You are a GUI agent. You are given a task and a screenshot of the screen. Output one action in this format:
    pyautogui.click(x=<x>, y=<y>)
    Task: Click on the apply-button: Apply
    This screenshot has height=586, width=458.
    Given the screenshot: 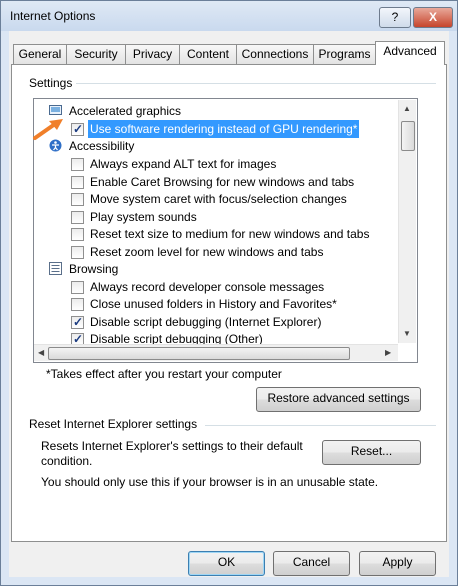 What is the action you would take?
    pyautogui.click(x=397, y=563)
    